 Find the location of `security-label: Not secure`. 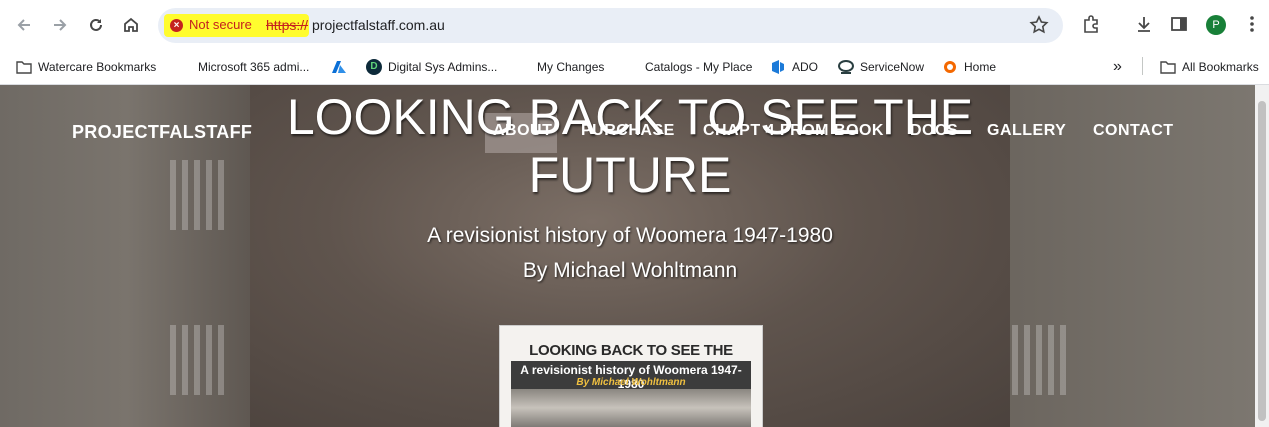

security-label: Not secure is located at coordinates (220, 24).